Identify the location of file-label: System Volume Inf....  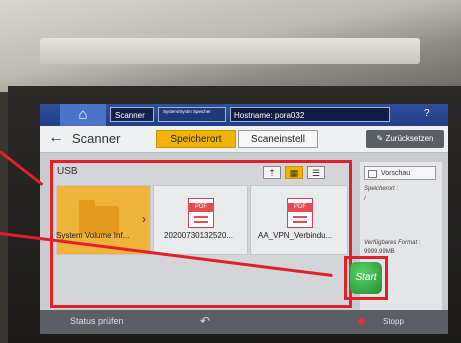
(93, 235).